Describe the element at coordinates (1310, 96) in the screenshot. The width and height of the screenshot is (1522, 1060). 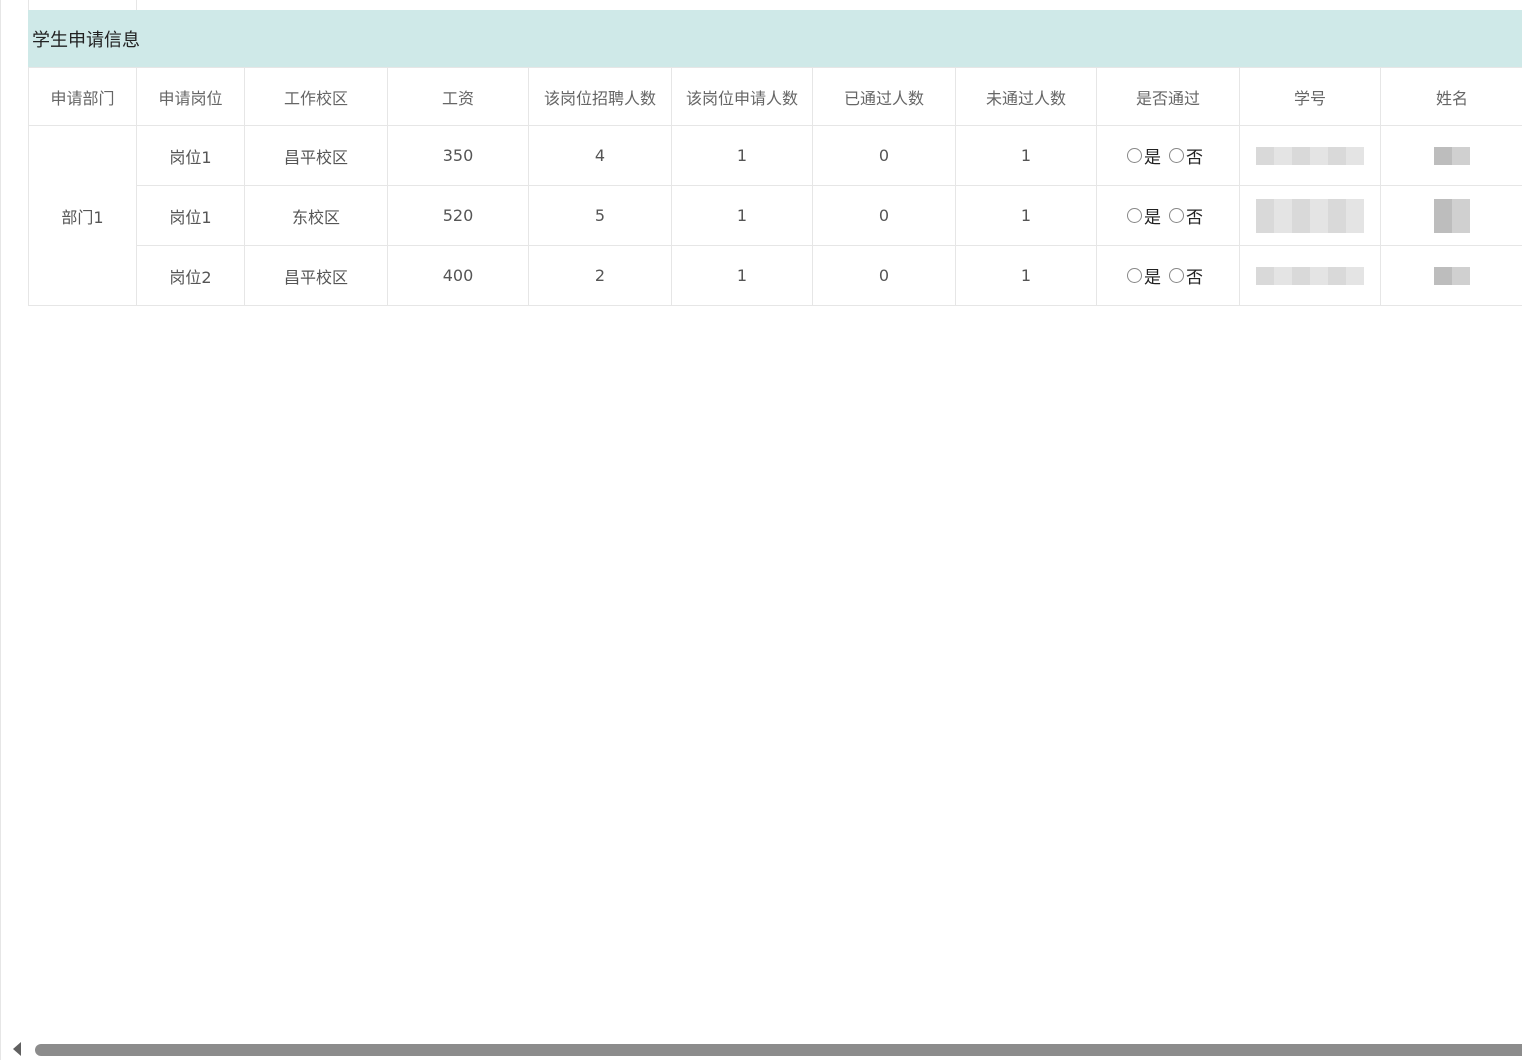
I see `header-student-id: 学号` at that location.